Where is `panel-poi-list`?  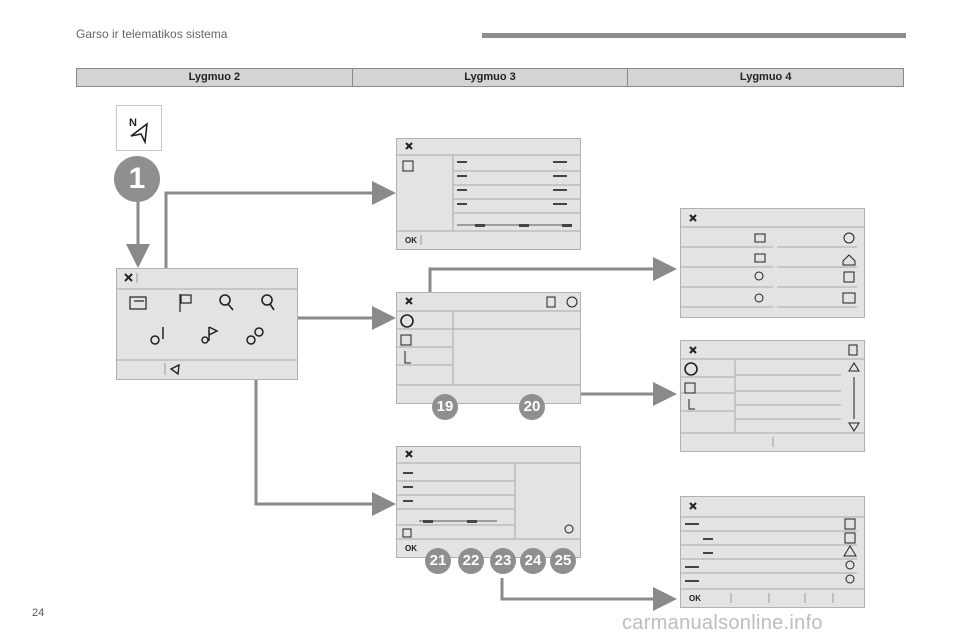
panel-poi-list is located at coordinates (772, 396).